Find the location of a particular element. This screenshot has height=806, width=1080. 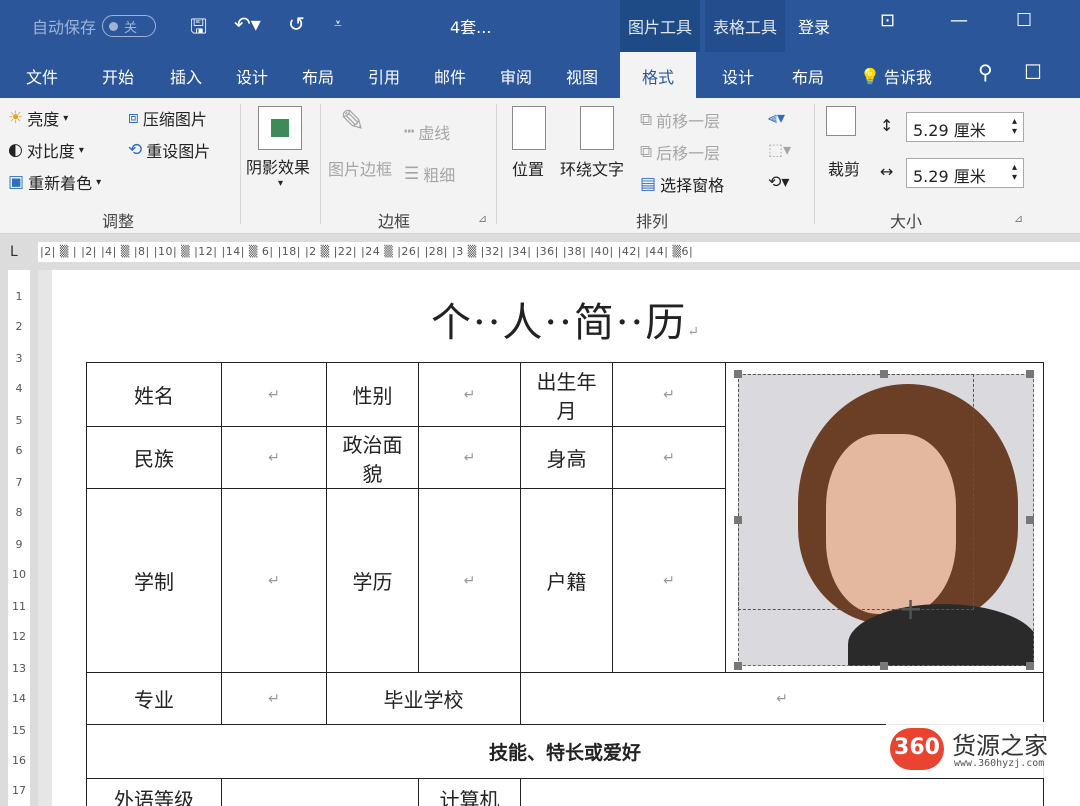

name-label-cell: 姓名 is located at coordinates (154, 394).